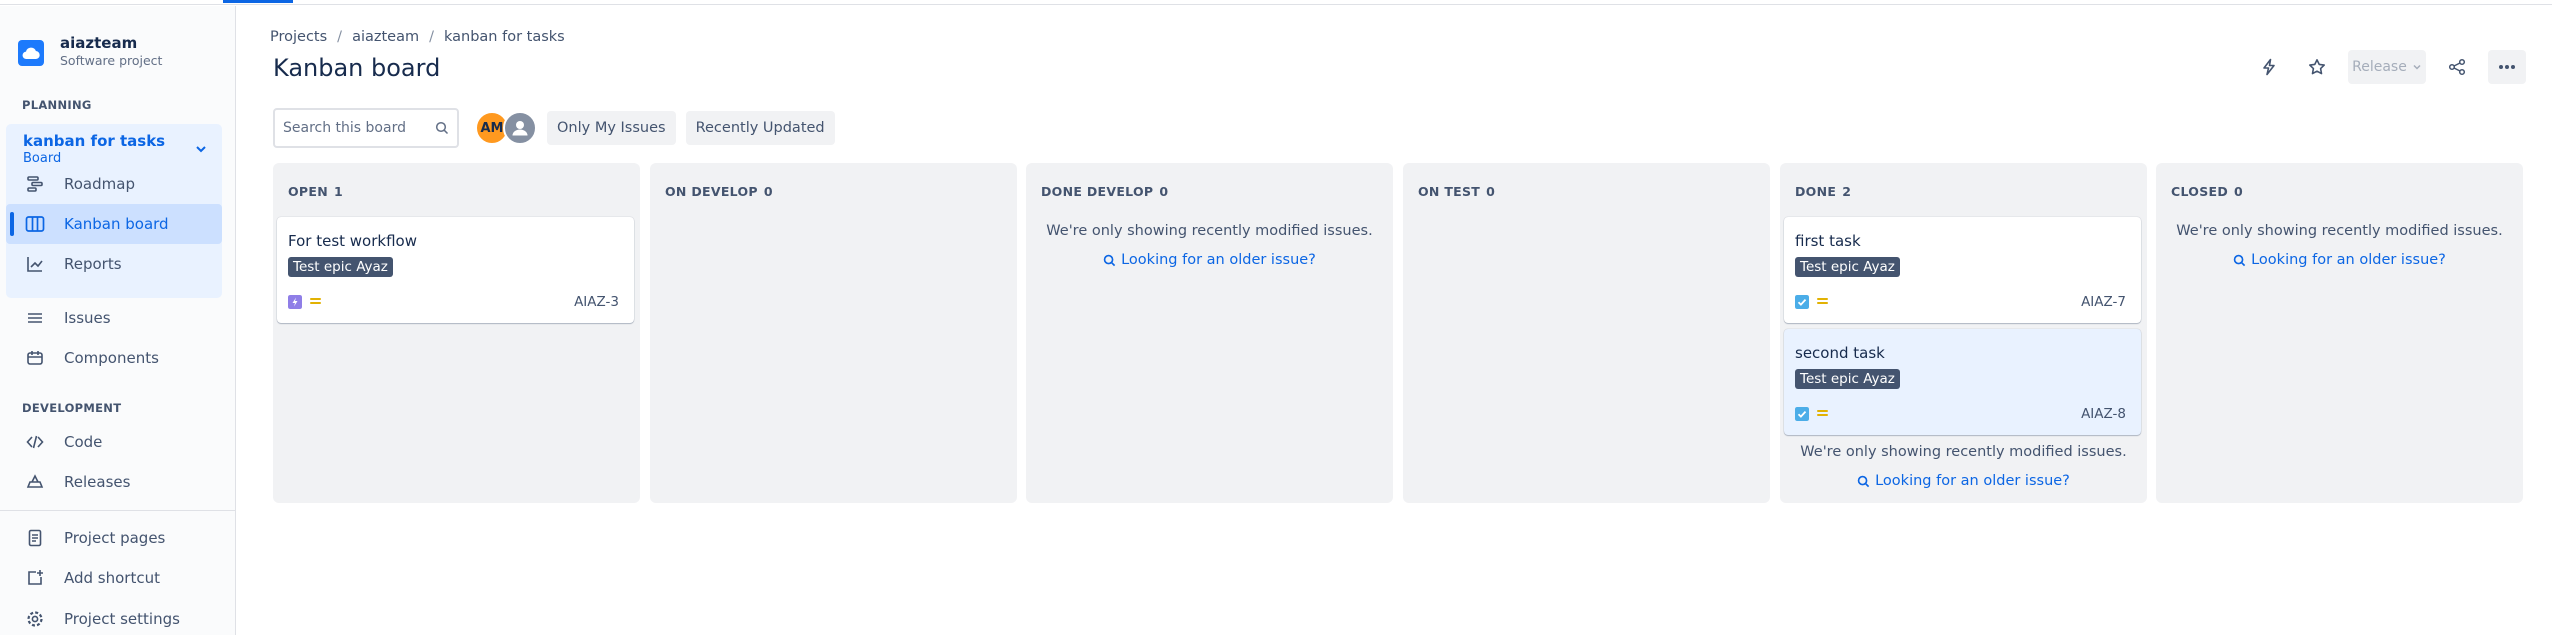 The height and width of the screenshot is (639, 2552). I want to click on release-label: Release, so click(2379, 67).